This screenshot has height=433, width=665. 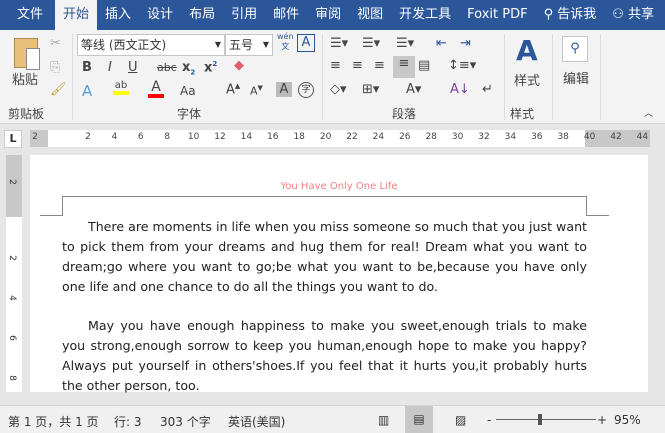 I want to click on paragraph-mark-icon: ↵, so click(x=487, y=89).